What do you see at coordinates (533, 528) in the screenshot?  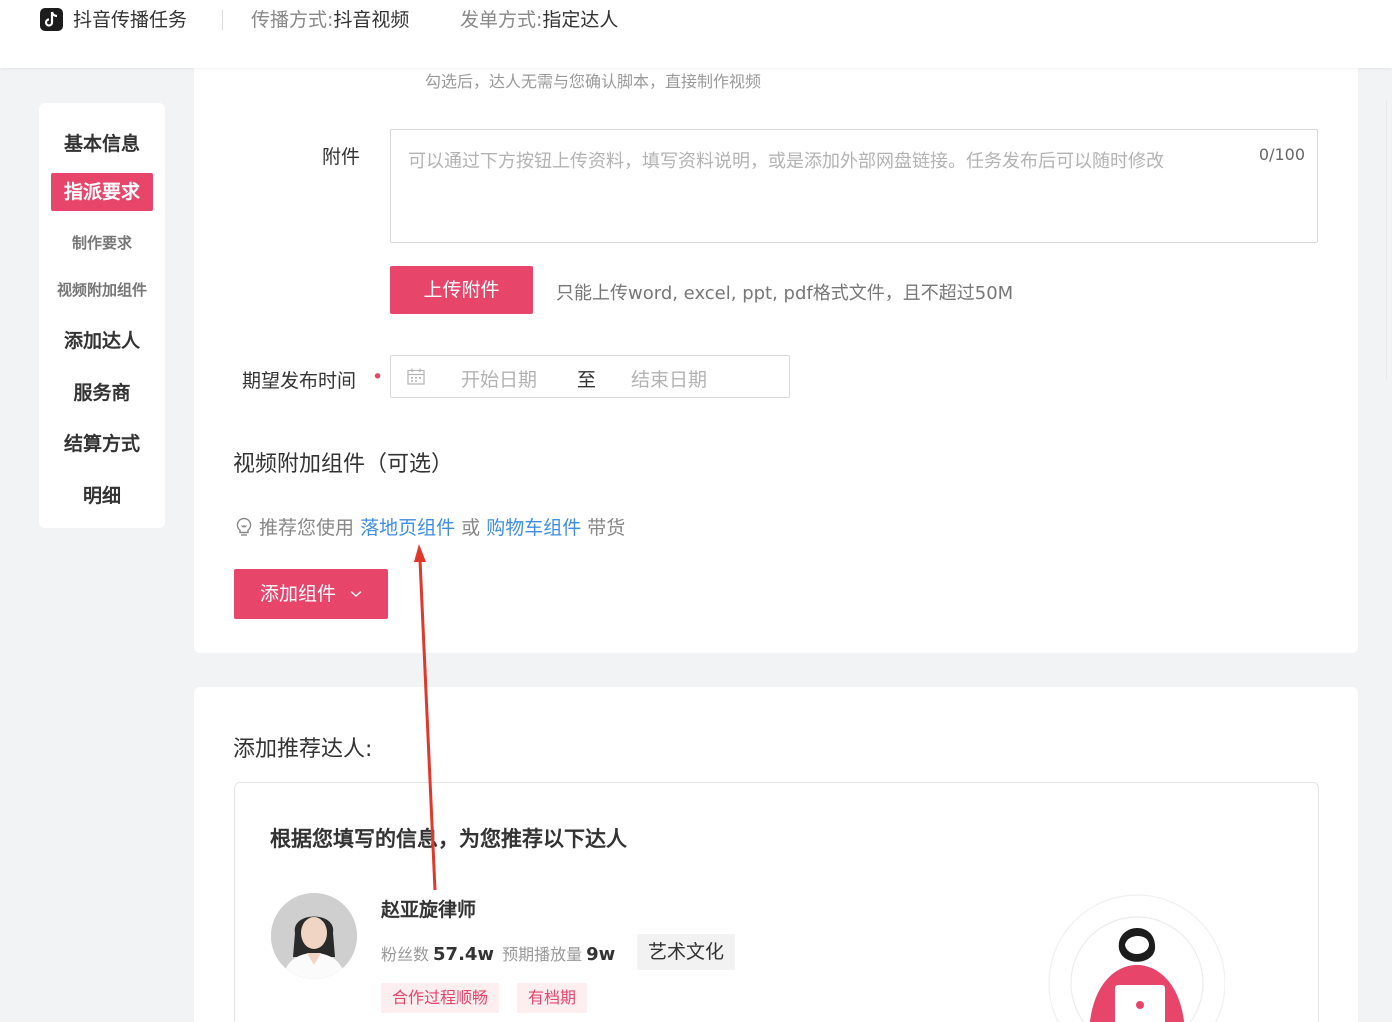 I see `shopping-cart-component-link: 购物车组件` at bounding box center [533, 528].